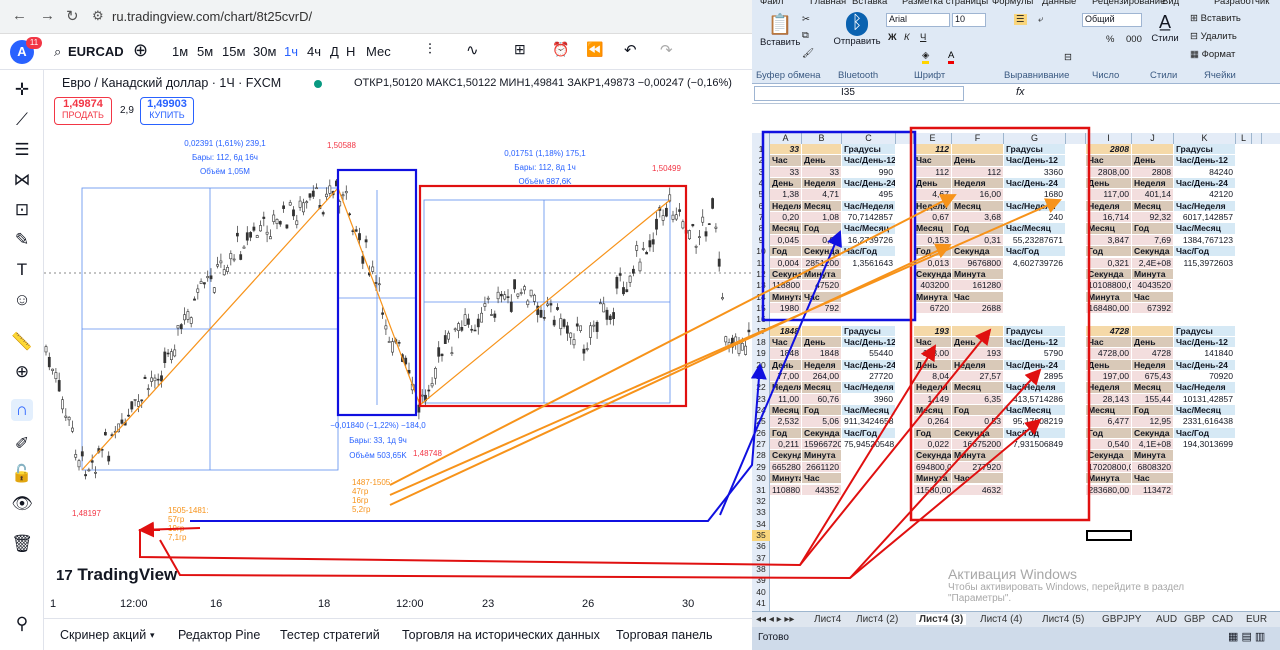 The image size is (1280, 650). Describe the element at coordinates (822, 218) in the screenshot. I see `cell-cells-r6-c1: 1,08` at that location.